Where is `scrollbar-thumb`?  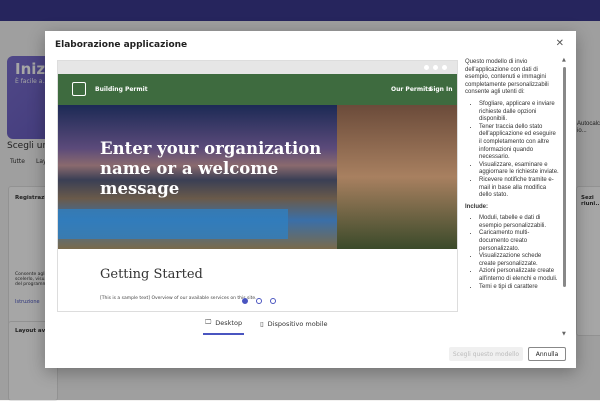
scrollbar-thumb is located at coordinates (564, 177).